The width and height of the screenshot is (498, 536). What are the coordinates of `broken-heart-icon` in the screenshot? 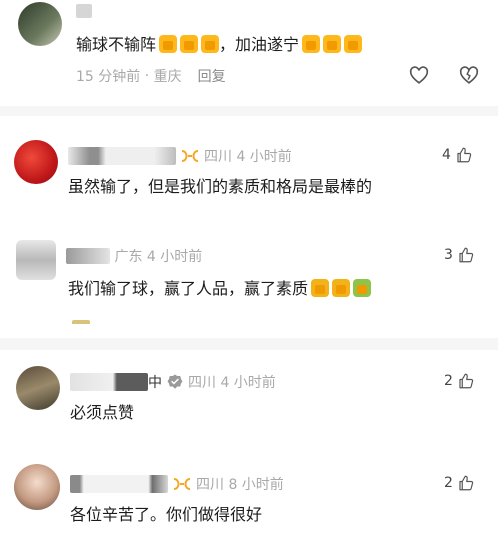 It's located at (469, 75).